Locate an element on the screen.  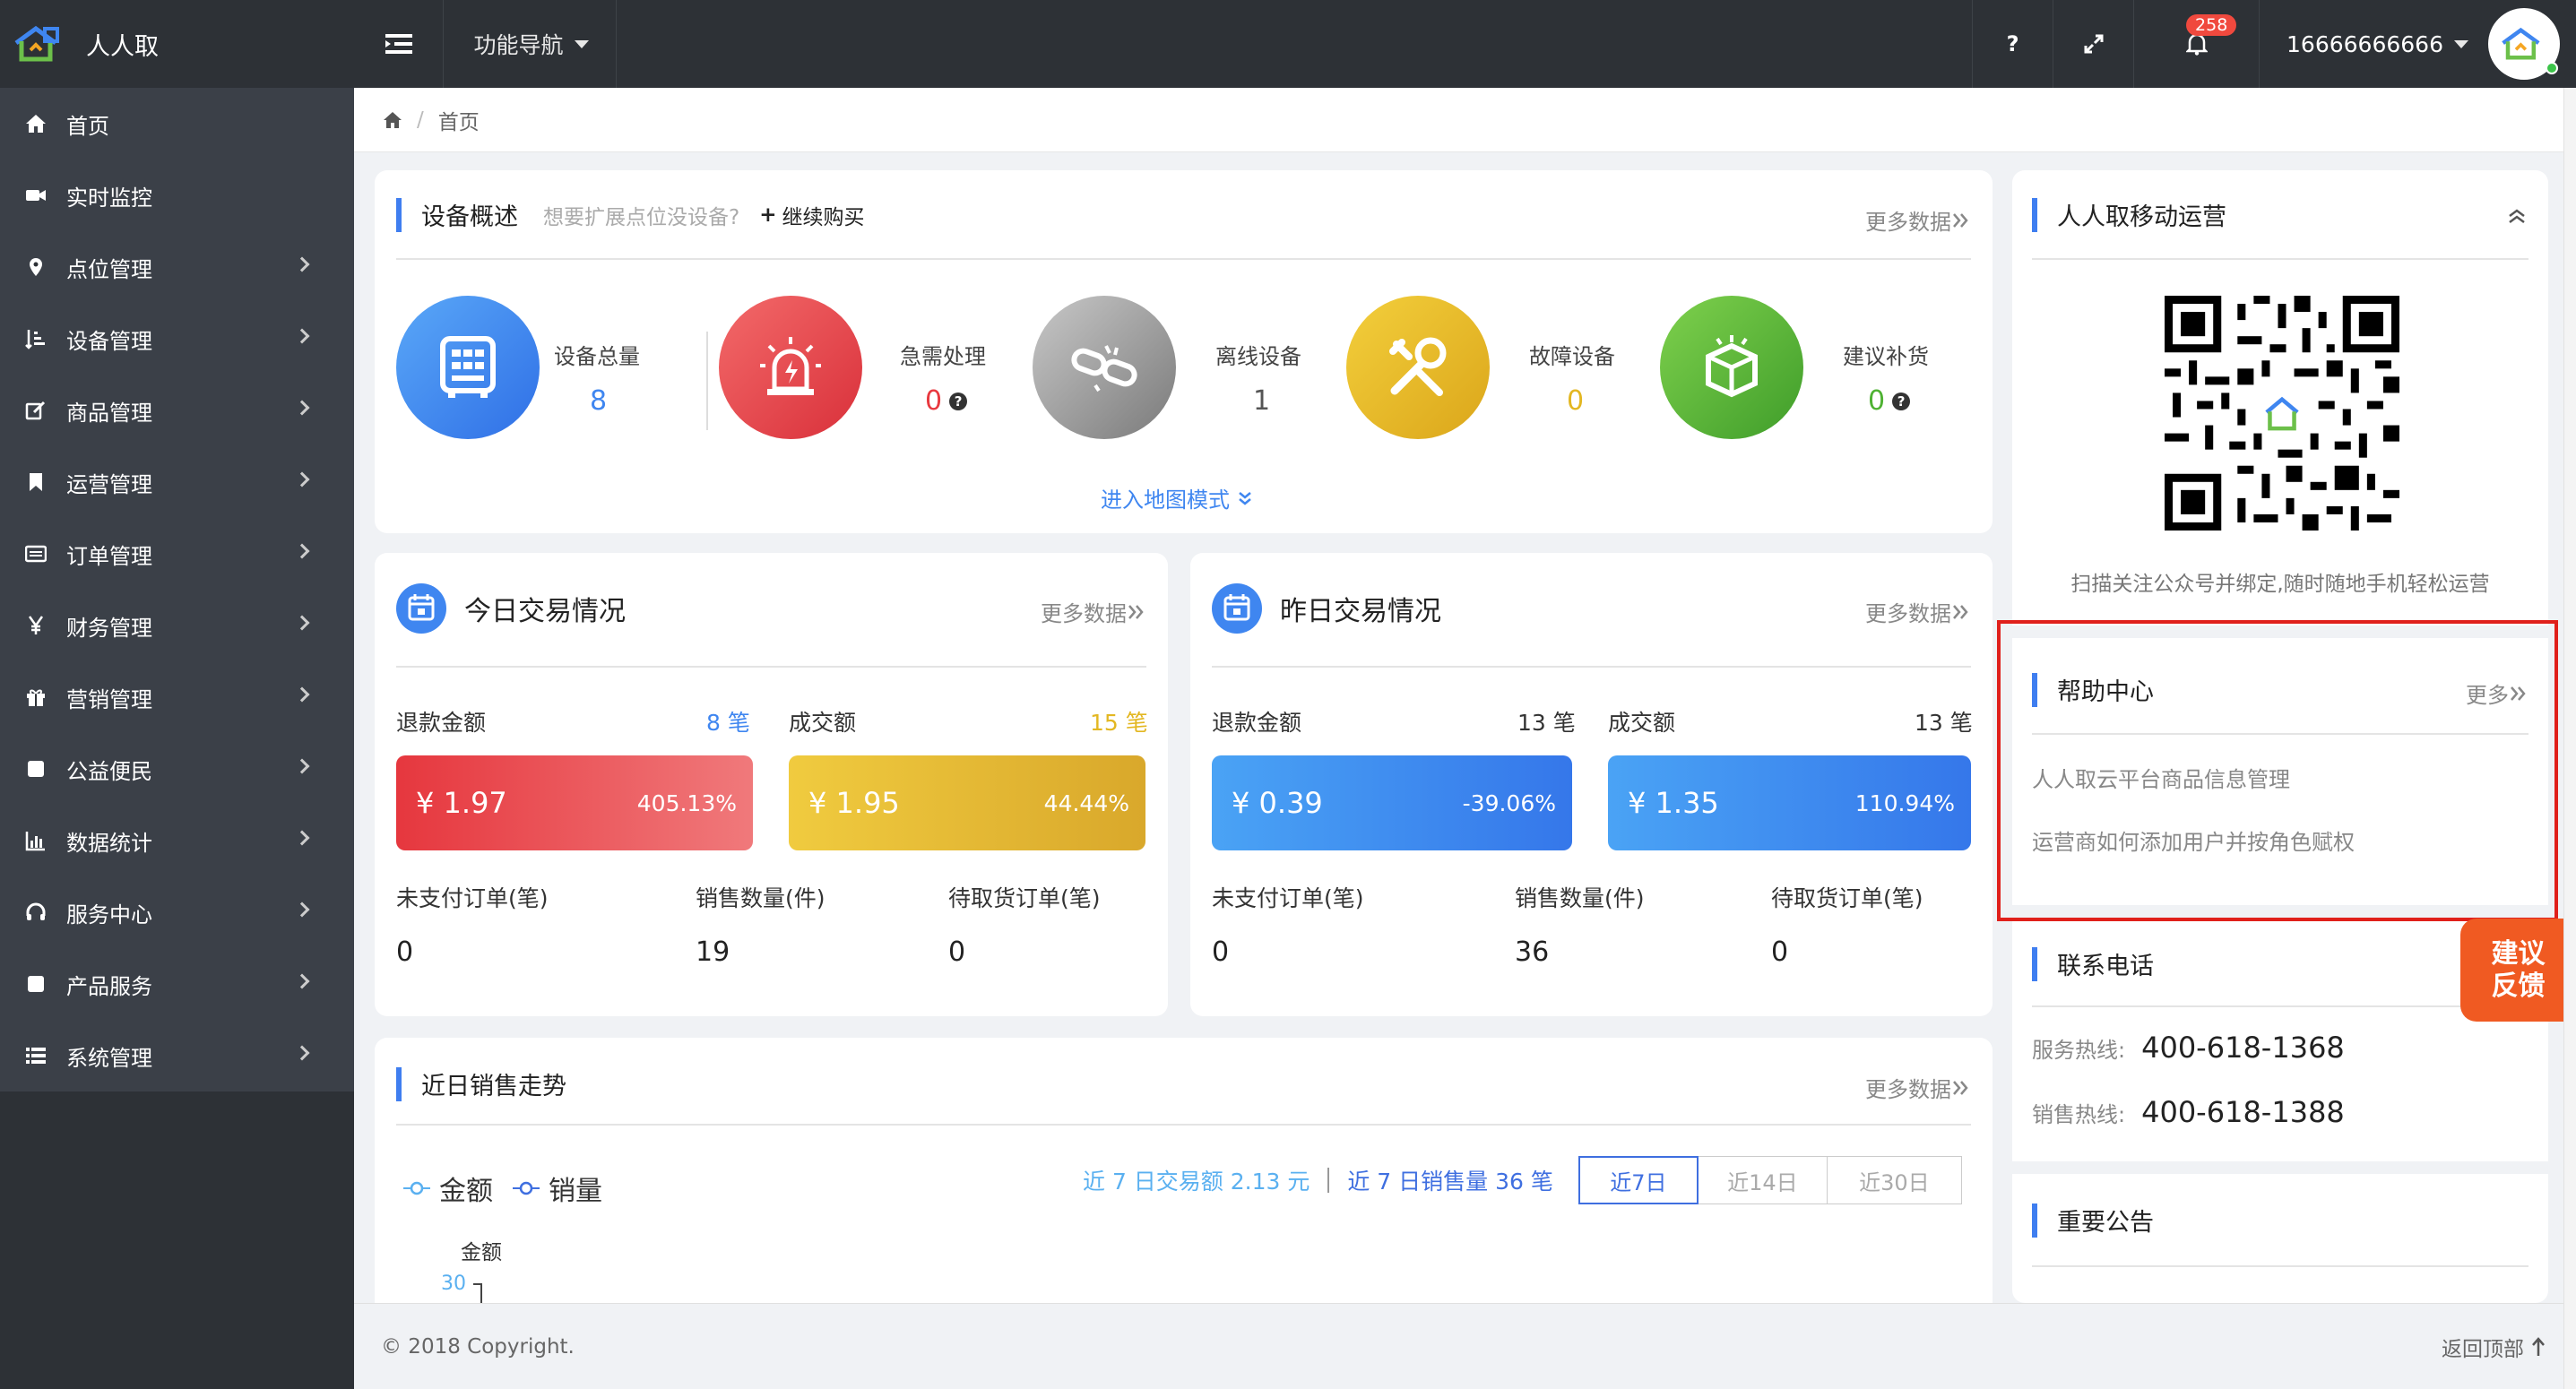
sidebar-item-3: 设备管理 is located at coordinates (177, 339).